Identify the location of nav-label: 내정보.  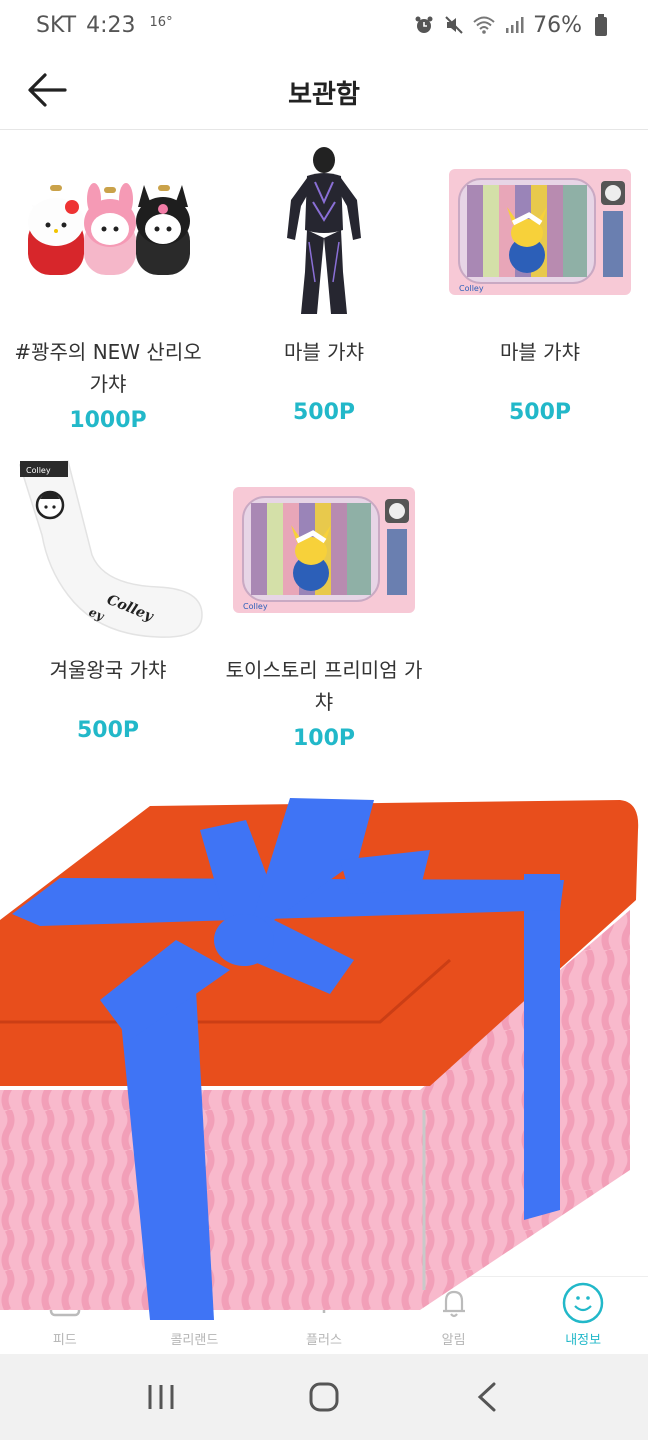
(583, 1340).